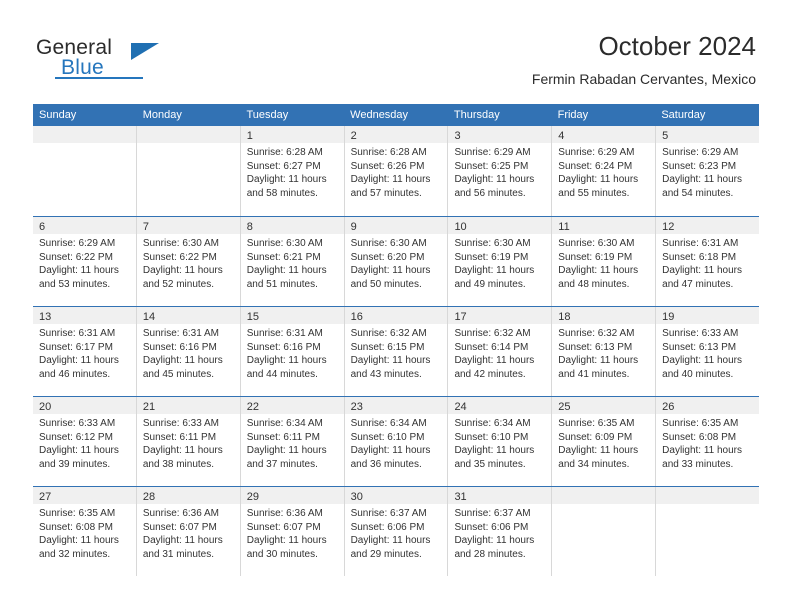 The width and height of the screenshot is (792, 612). I want to click on day-number: 25, so click(564, 407).